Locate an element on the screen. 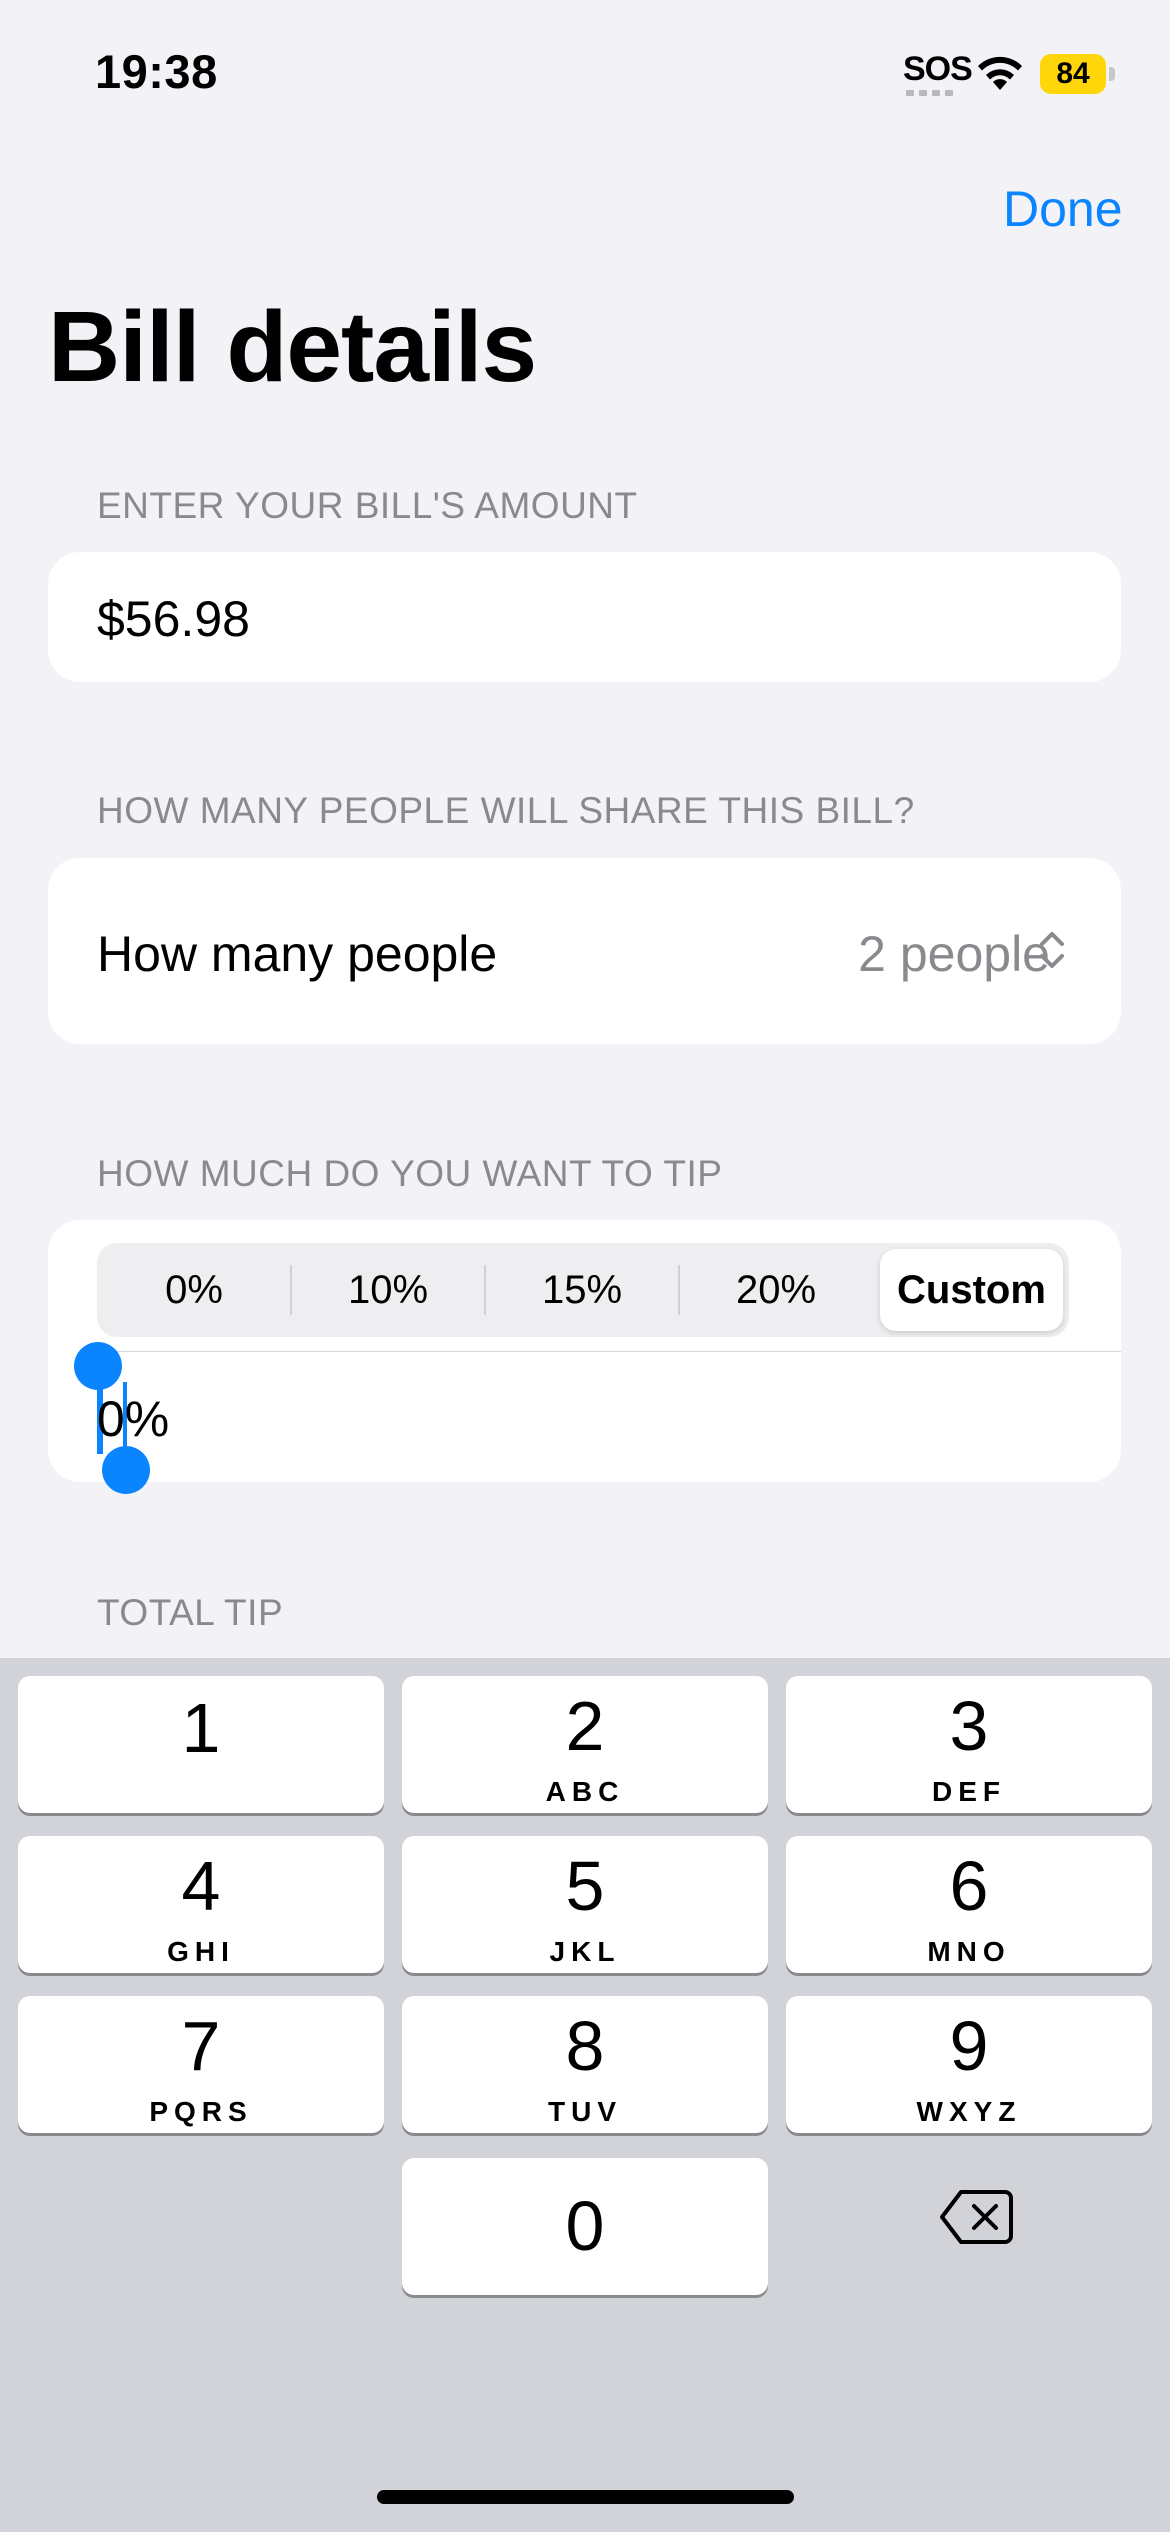 This screenshot has width=1170, height=2532. key-4: 4 GHI is located at coordinates (201, 1904).